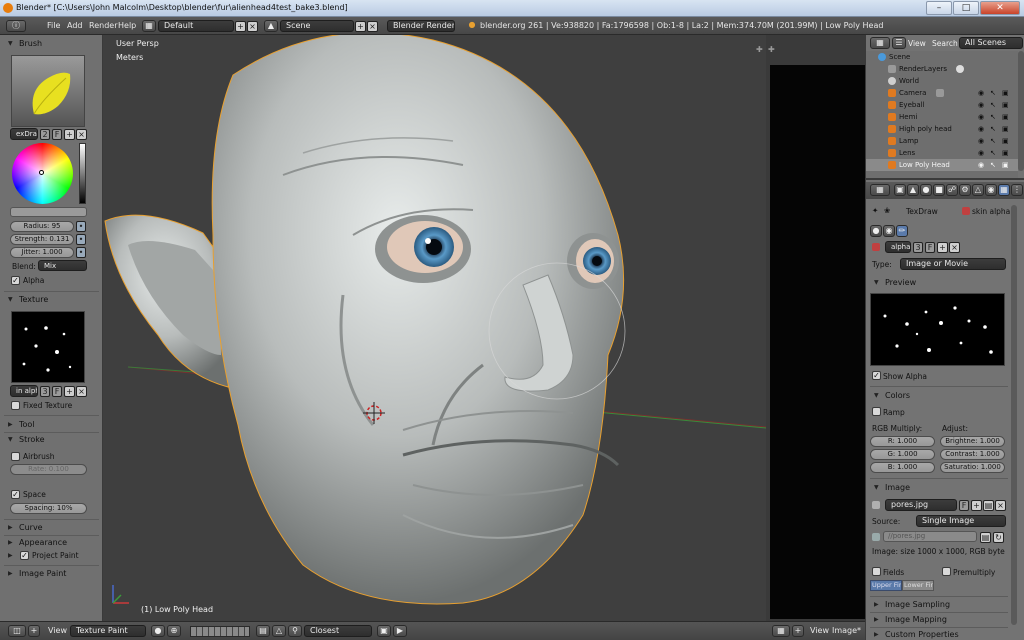  What do you see at coordinates (875, 210) in the screenshot?
I see `pin-icon: ✦` at bounding box center [875, 210].